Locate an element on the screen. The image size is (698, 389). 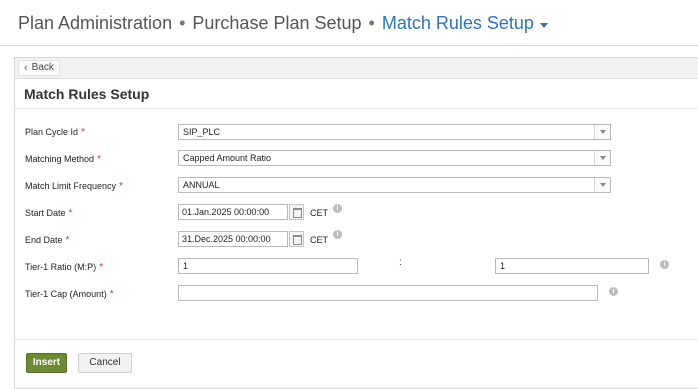
header-divider is located at coordinates (349, 45).